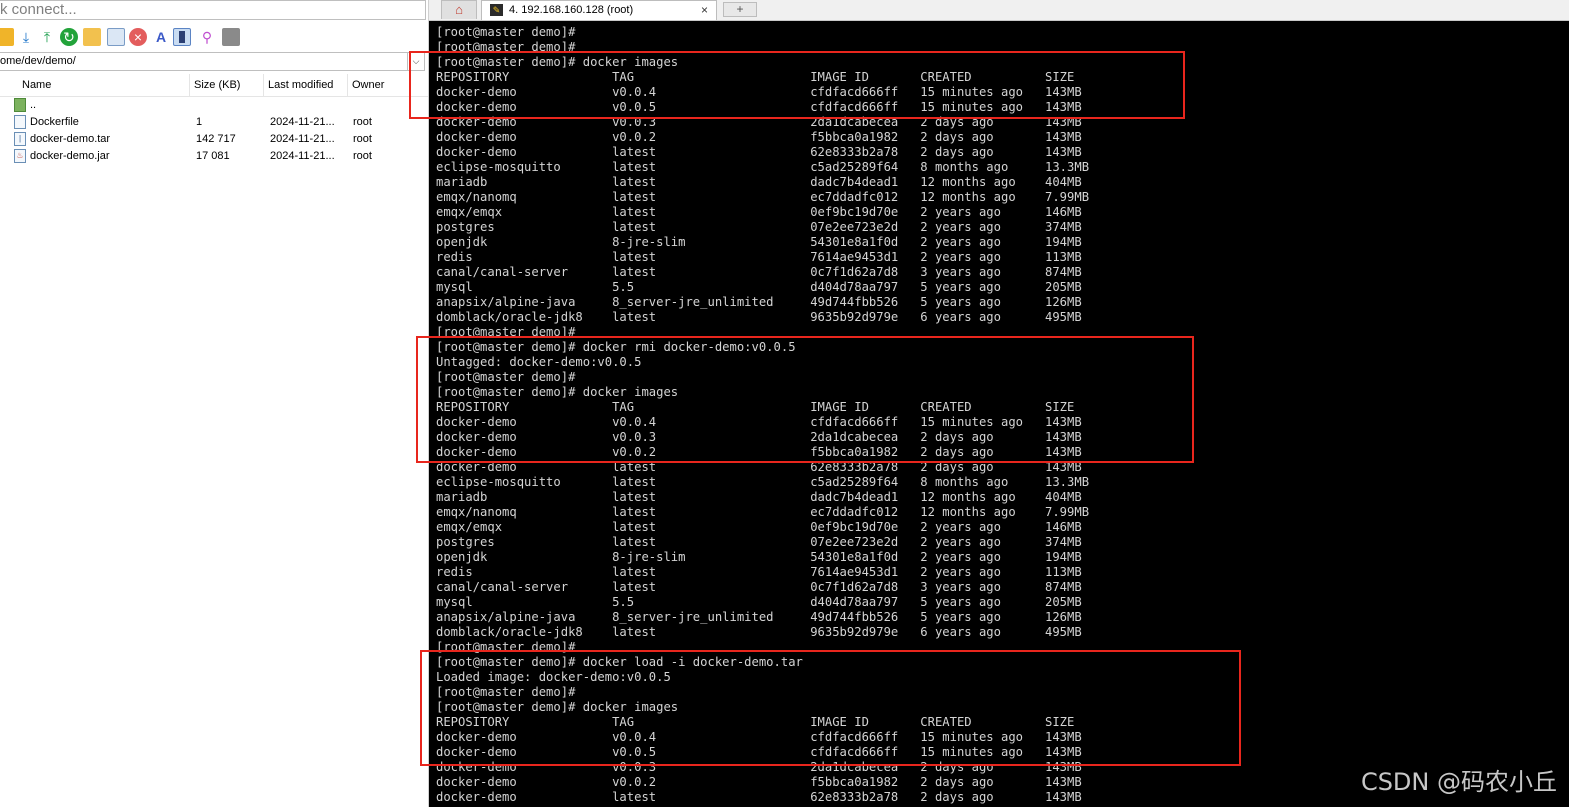 The width and height of the screenshot is (1569, 807). What do you see at coordinates (571, 10) in the screenshot?
I see `tab-session-title: 4. 192.168.160.128 (root)` at bounding box center [571, 10].